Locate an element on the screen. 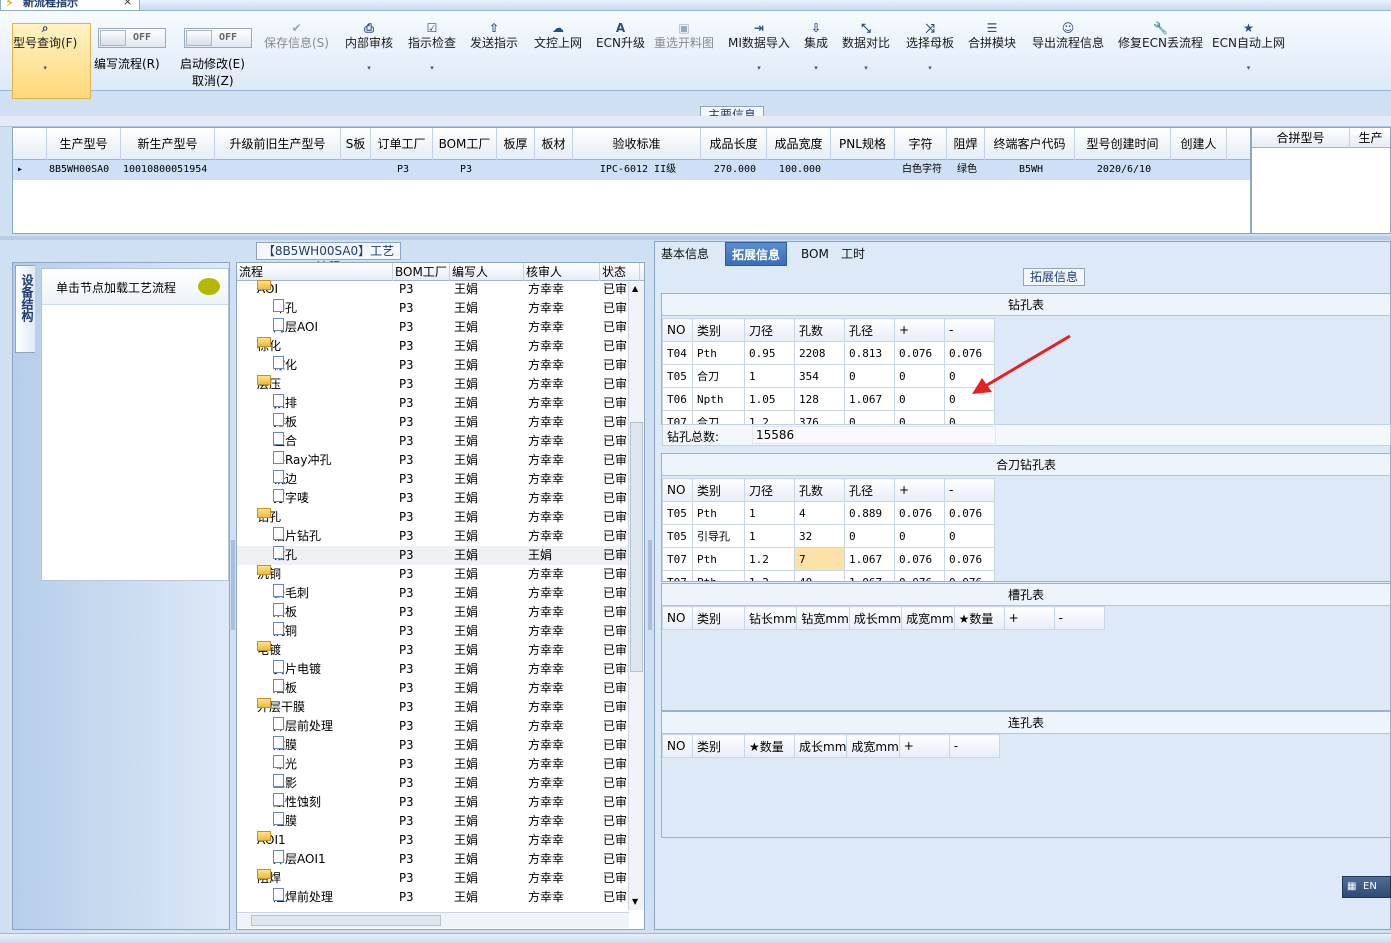 This screenshot has height=943, width=1391. table-row: T04 Pth 0.95 2208 0.813 0.076 0.076 is located at coordinates (828, 353).